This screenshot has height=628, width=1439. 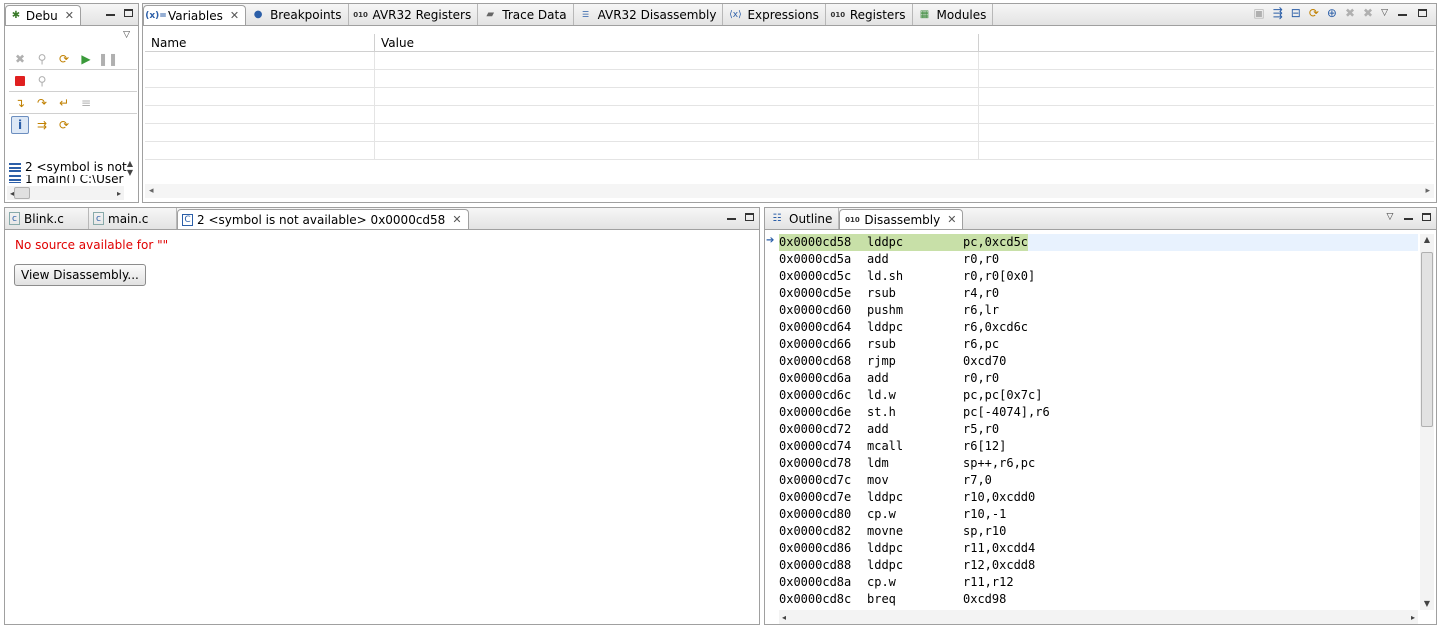 I want to click on list-item: 1 main() C:\User, so click(x=73, y=179).